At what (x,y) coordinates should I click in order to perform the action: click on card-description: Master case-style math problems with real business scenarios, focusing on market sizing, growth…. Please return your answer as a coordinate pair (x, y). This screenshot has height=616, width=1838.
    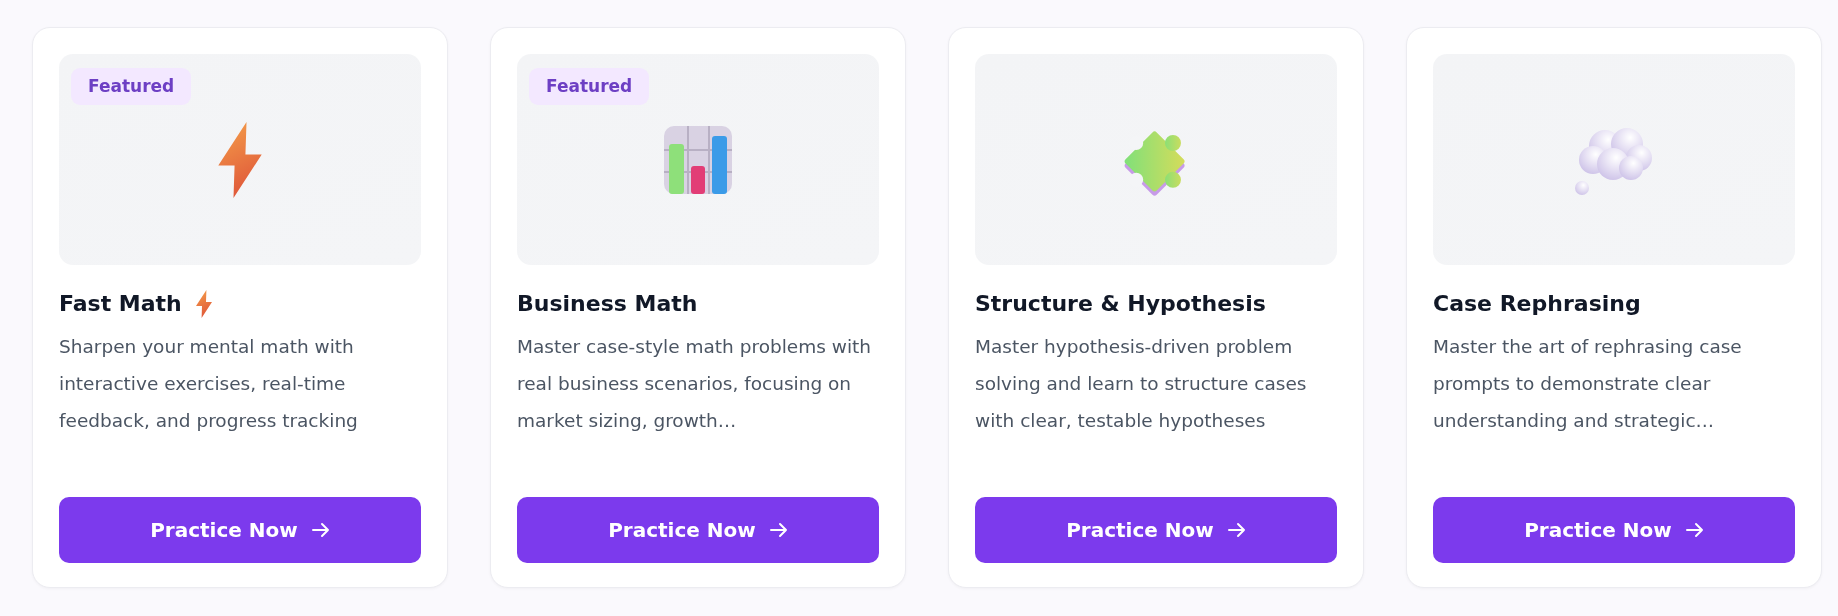
    Looking at the image, I should click on (695, 384).